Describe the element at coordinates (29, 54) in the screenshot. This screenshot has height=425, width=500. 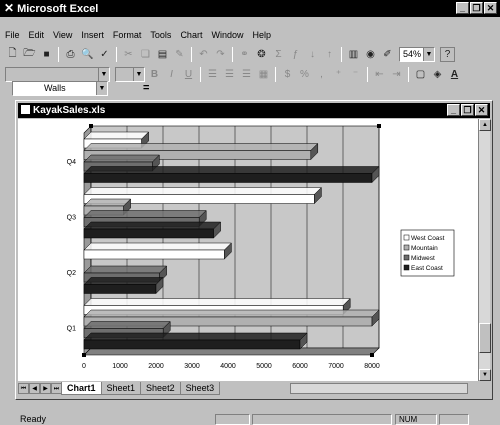
I see `open-icon: 🗁` at that location.